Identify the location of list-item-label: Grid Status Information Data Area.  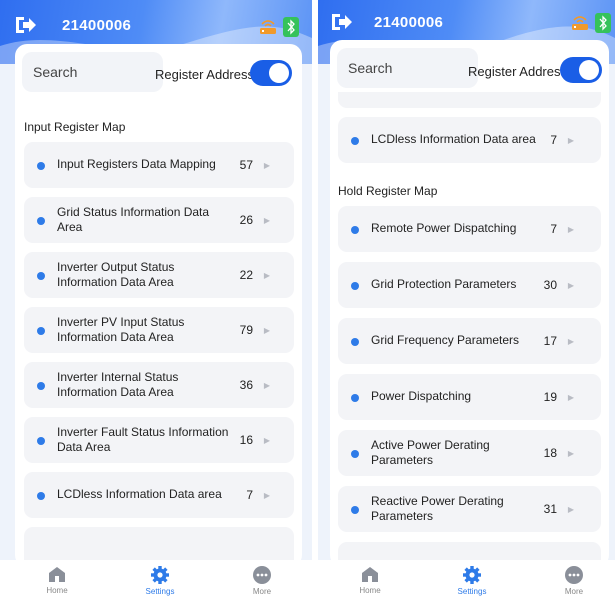
(133, 219).